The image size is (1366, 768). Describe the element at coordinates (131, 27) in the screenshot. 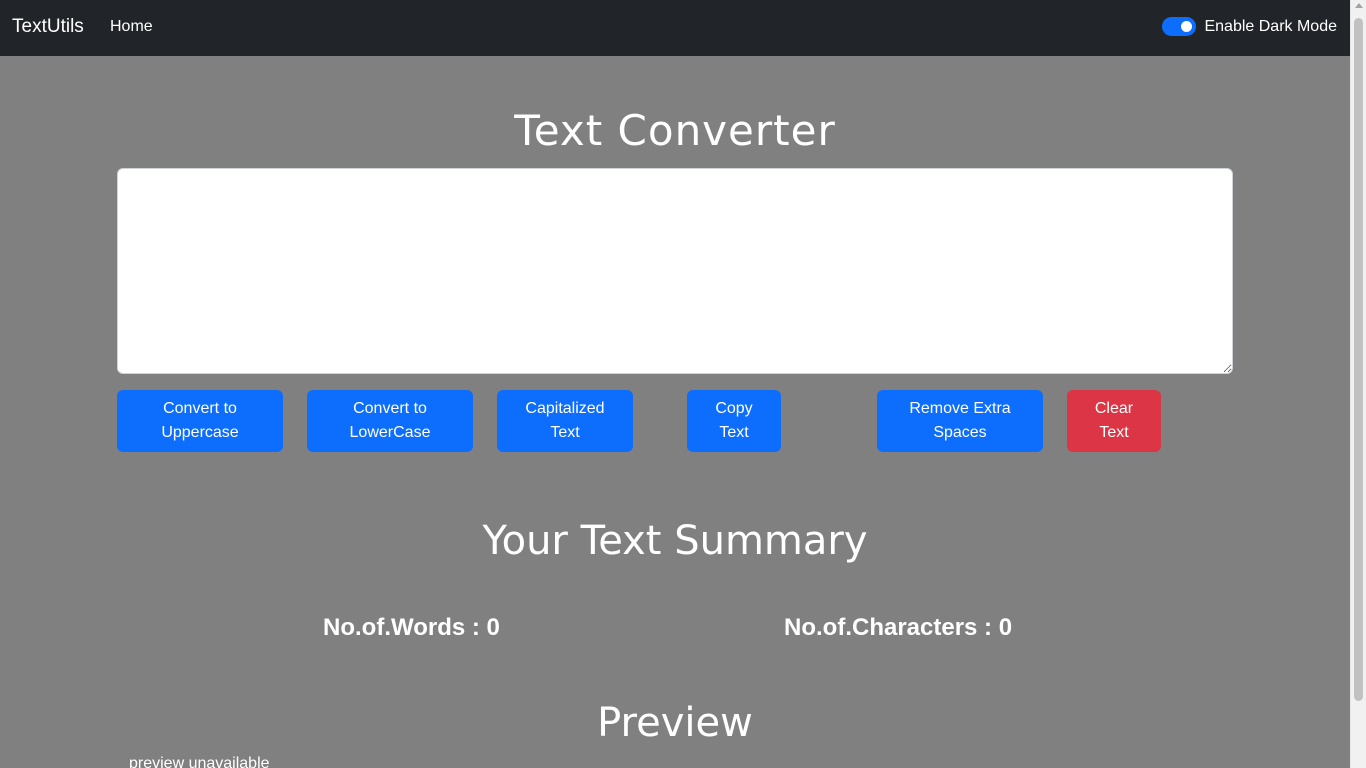

I see `nav-link-home: Home` at that location.